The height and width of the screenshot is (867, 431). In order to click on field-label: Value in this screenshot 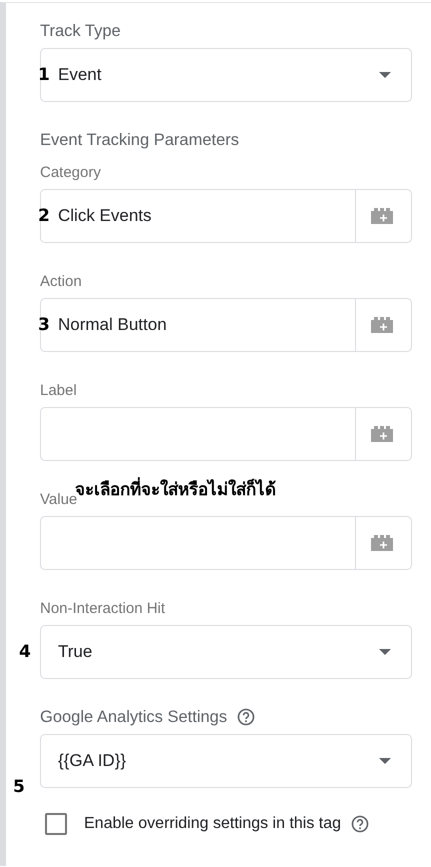, I will do `click(59, 499)`.